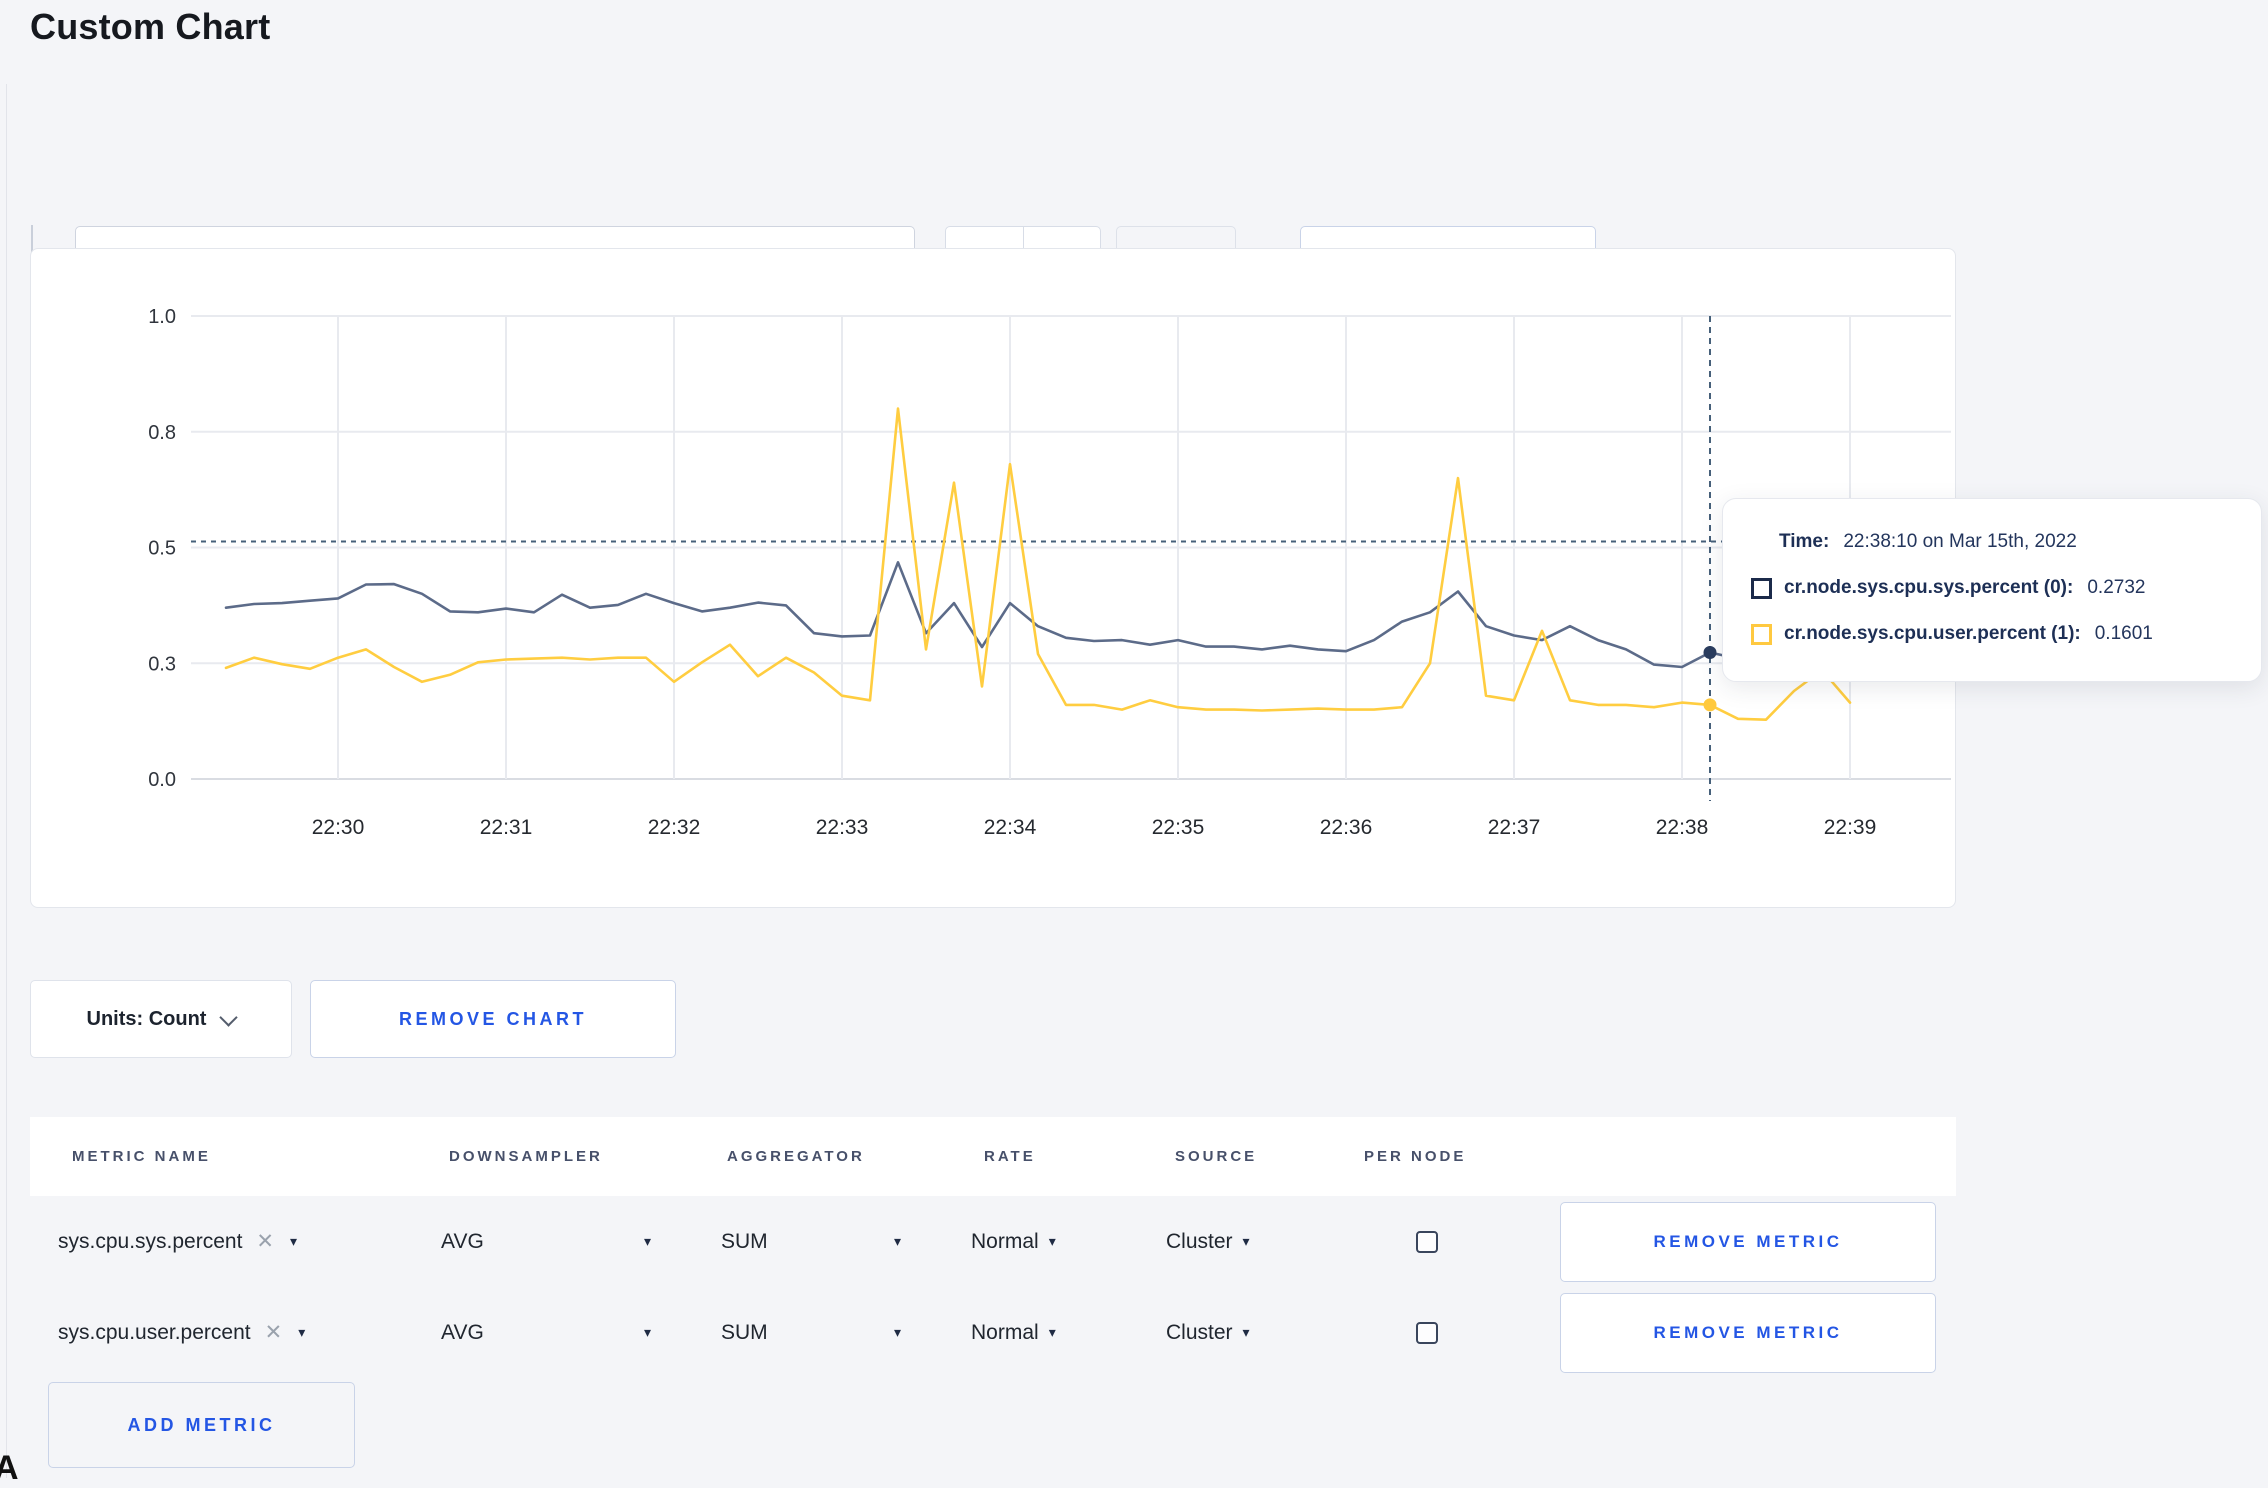 The width and height of the screenshot is (2268, 1488). I want to click on y-axis-tick-label: 0.5, so click(162, 549).